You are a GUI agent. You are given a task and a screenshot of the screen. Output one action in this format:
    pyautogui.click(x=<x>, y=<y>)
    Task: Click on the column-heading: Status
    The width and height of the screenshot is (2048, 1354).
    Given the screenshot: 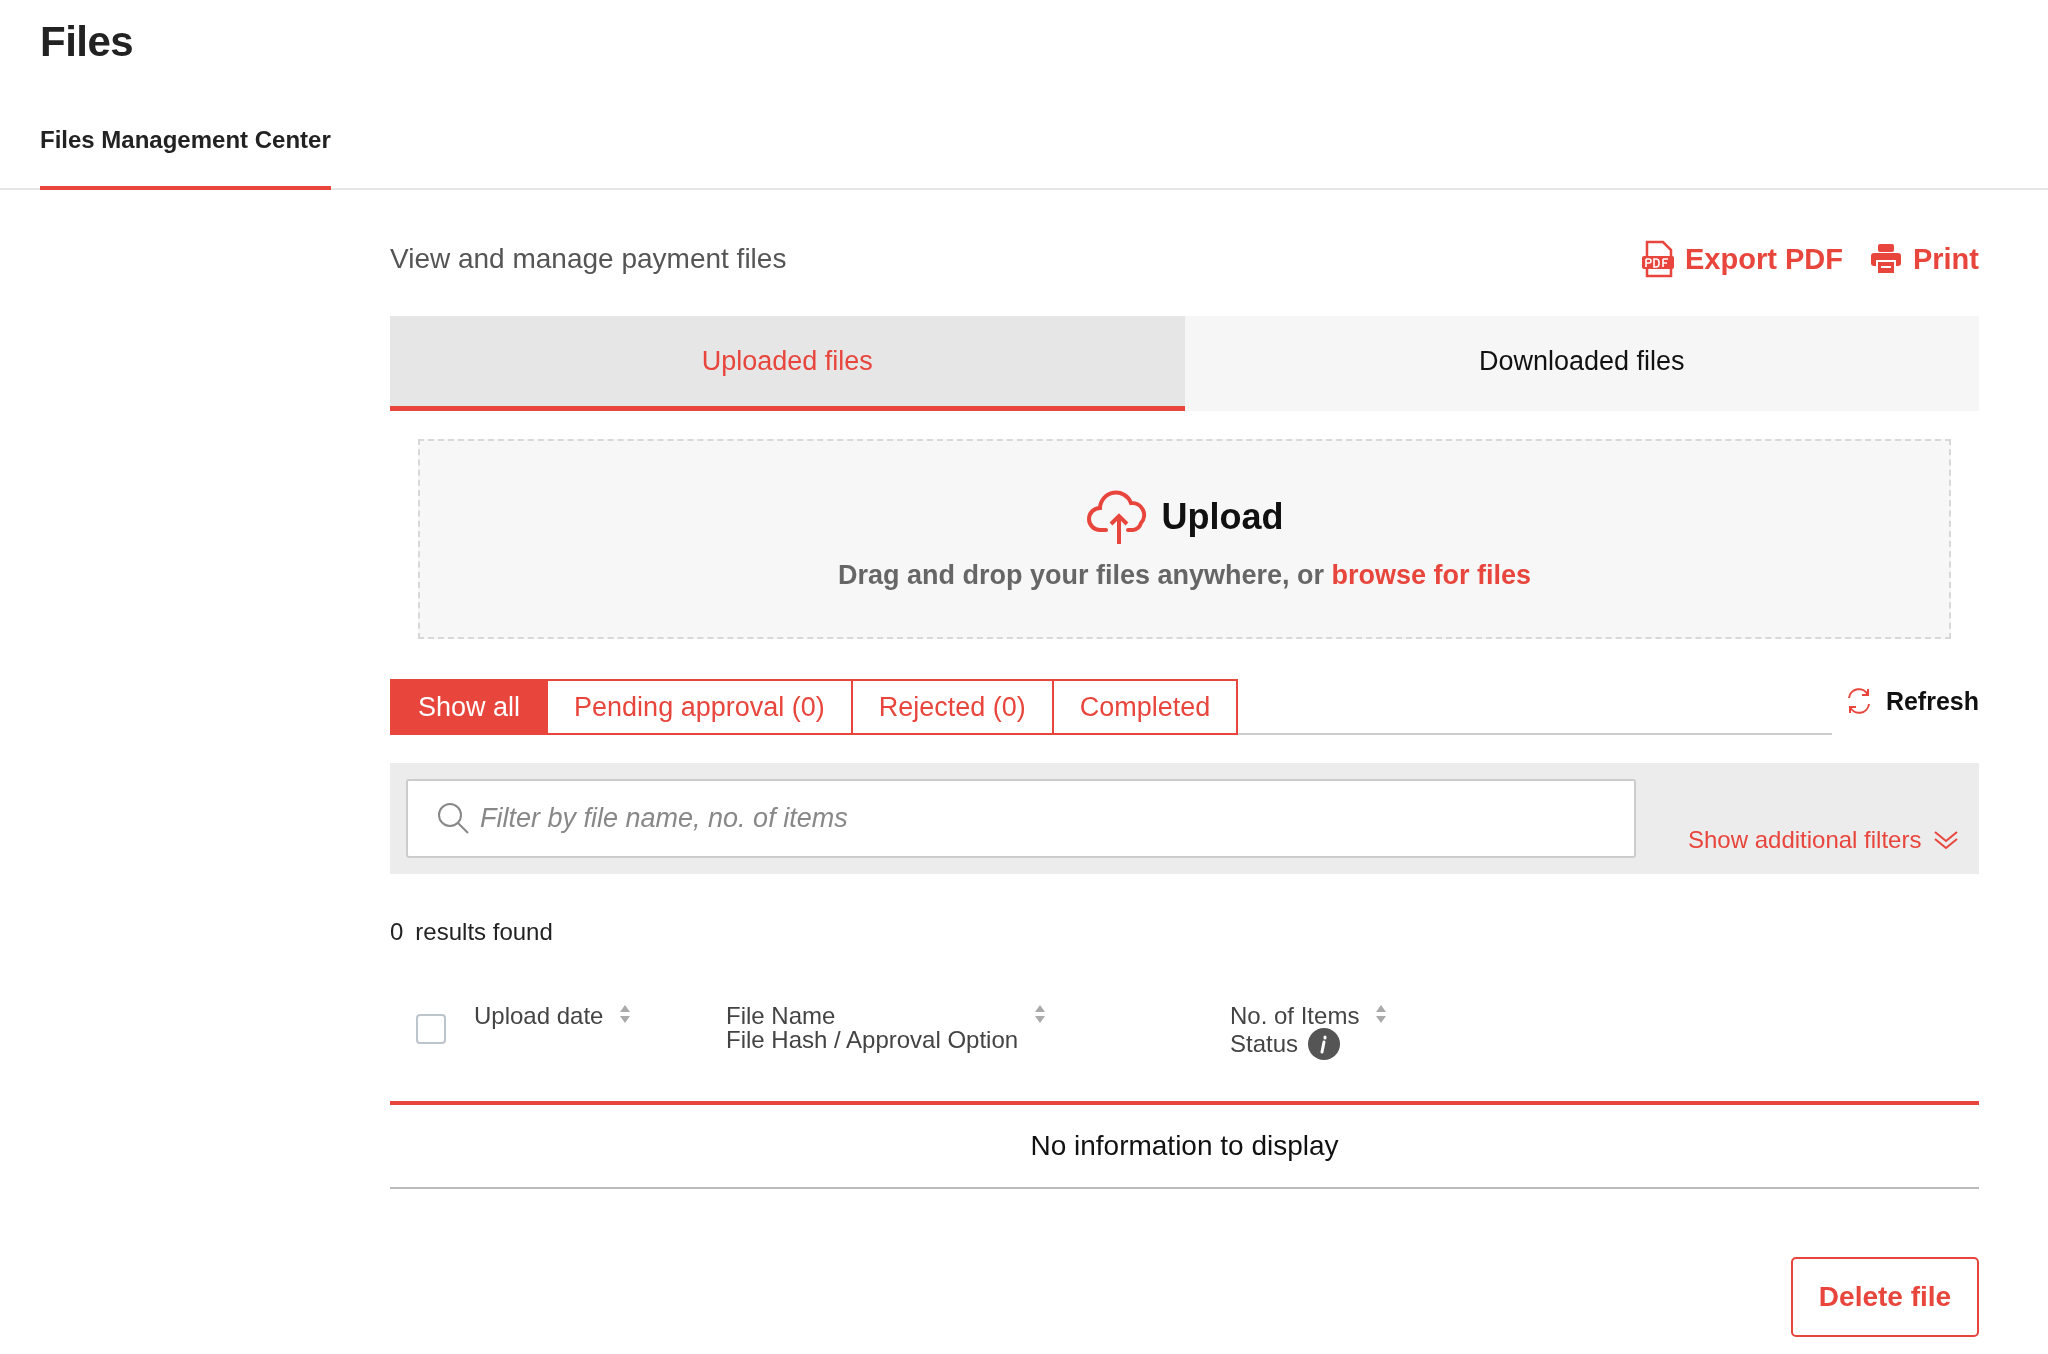 What is the action you would take?
    pyautogui.click(x=1264, y=1044)
    